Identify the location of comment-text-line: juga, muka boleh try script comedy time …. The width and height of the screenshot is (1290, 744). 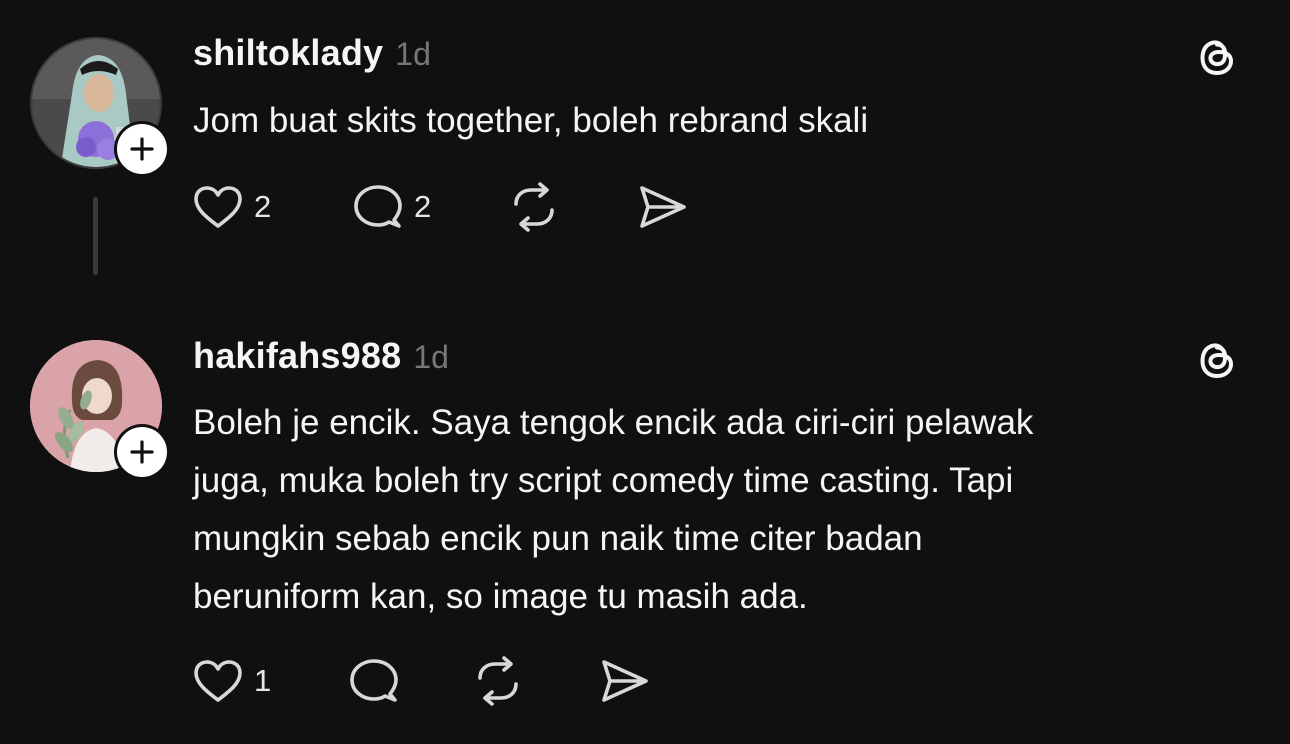
(603, 480).